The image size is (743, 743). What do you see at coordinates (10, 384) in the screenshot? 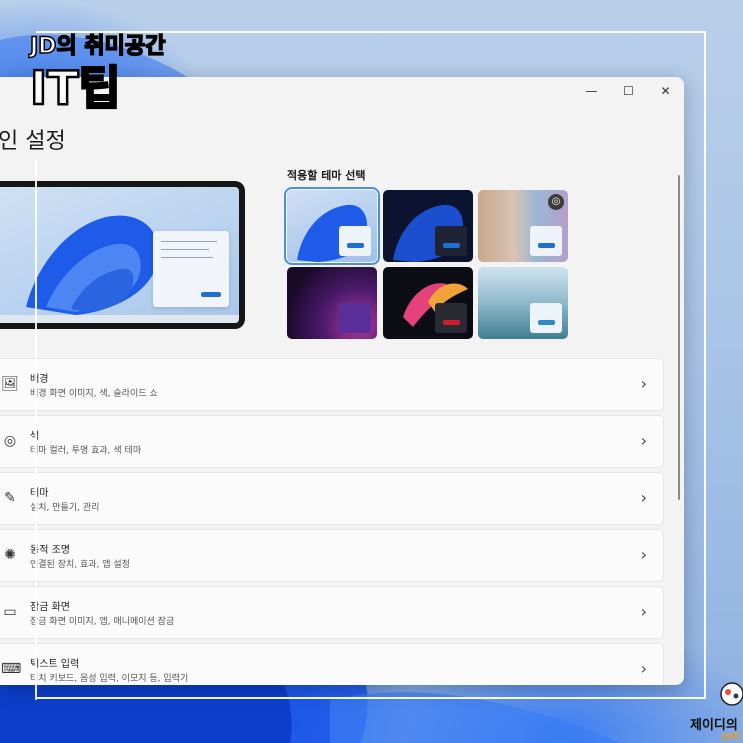
I see `image-icon: 🖼` at bounding box center [10, 384].